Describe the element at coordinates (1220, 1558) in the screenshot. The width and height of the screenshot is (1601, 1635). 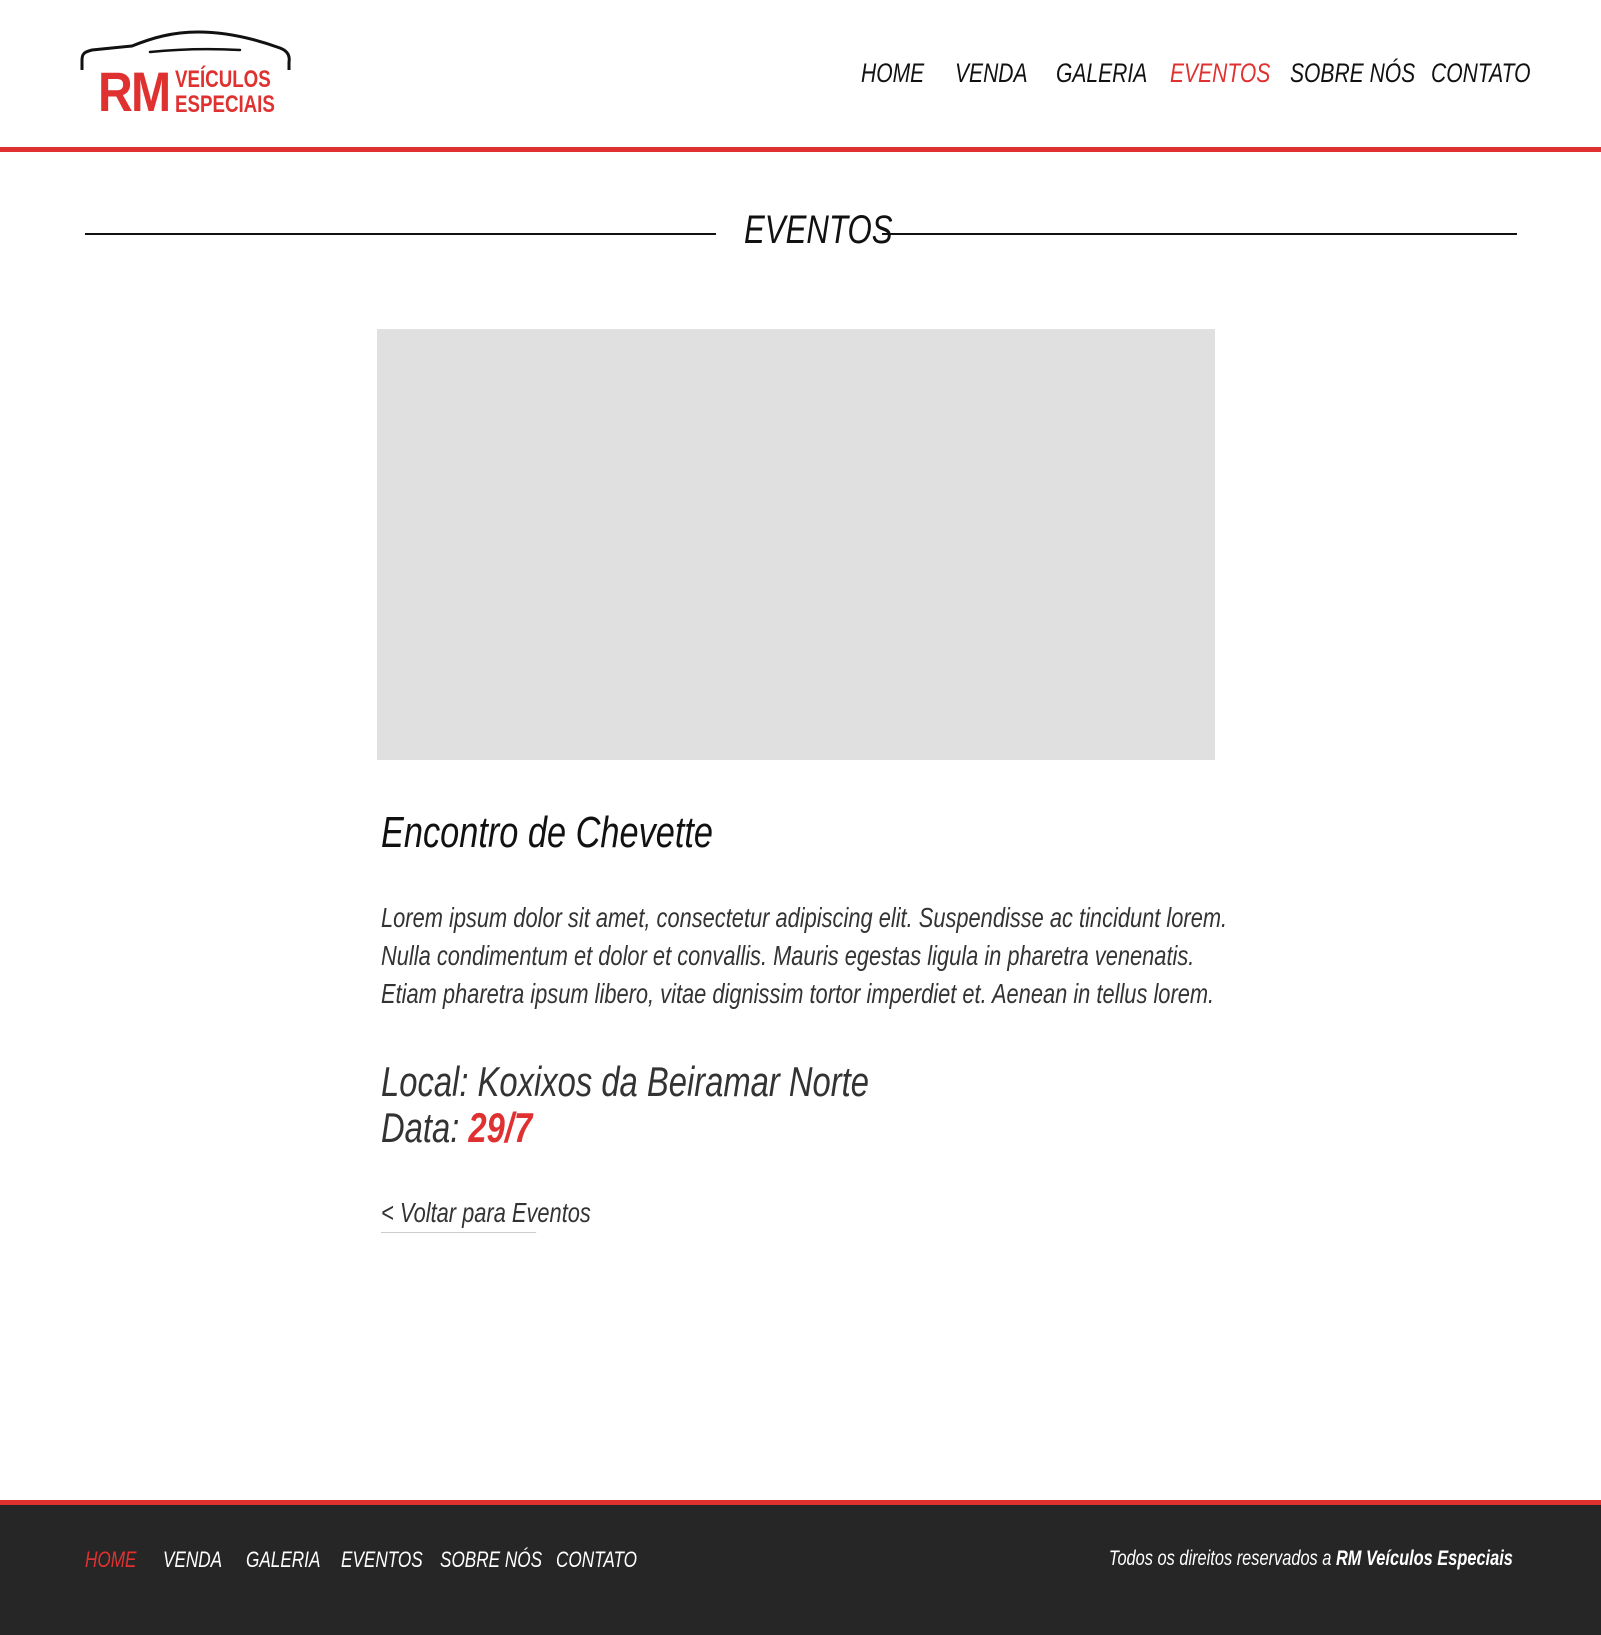
I see `copyright-label: Todos os direitos reservados a` at that location.